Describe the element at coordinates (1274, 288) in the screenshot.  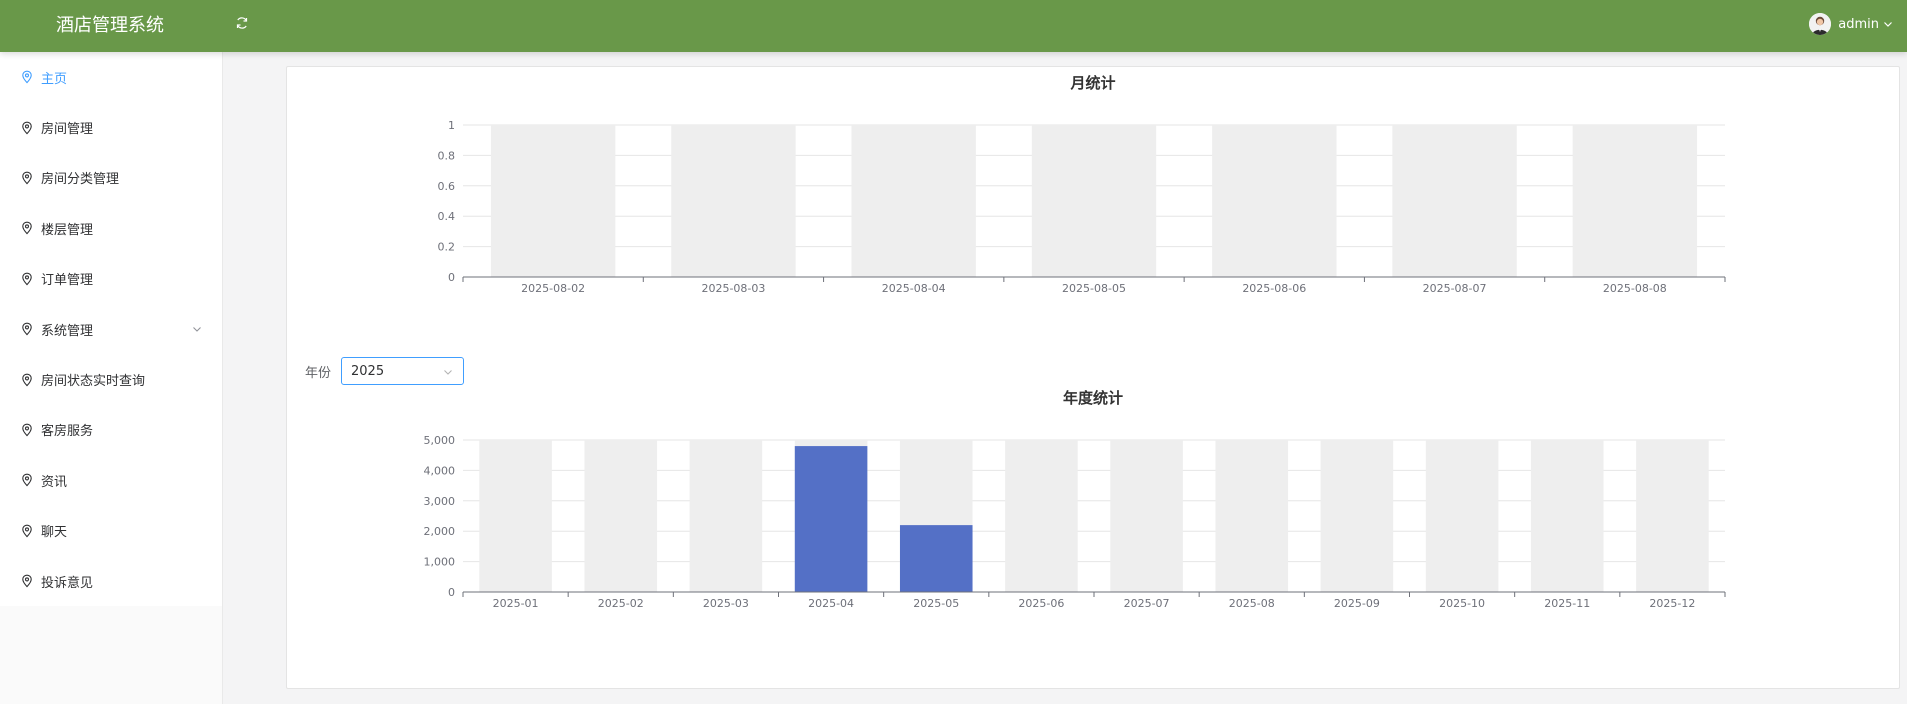
I see `x-tick-label: 2025-08-06` at that location.